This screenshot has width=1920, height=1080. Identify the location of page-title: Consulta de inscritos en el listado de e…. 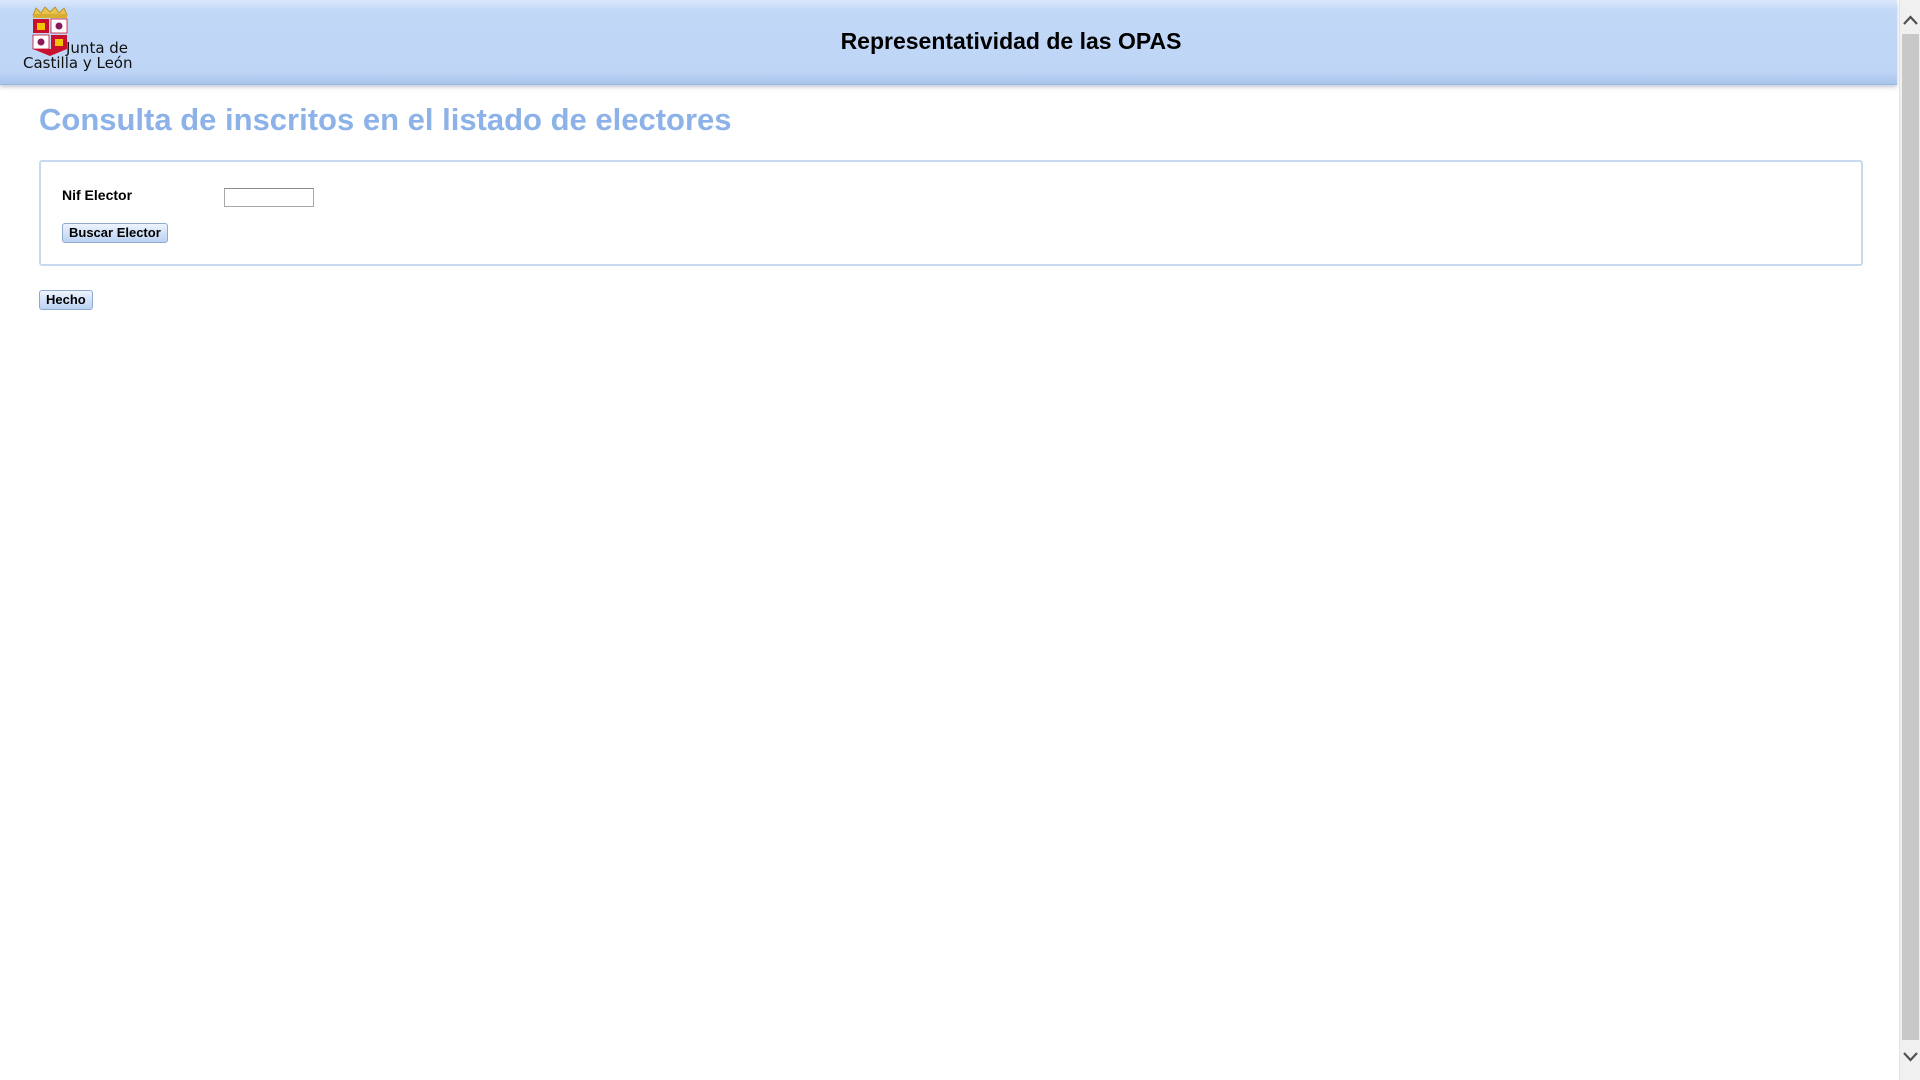
(385, 119).